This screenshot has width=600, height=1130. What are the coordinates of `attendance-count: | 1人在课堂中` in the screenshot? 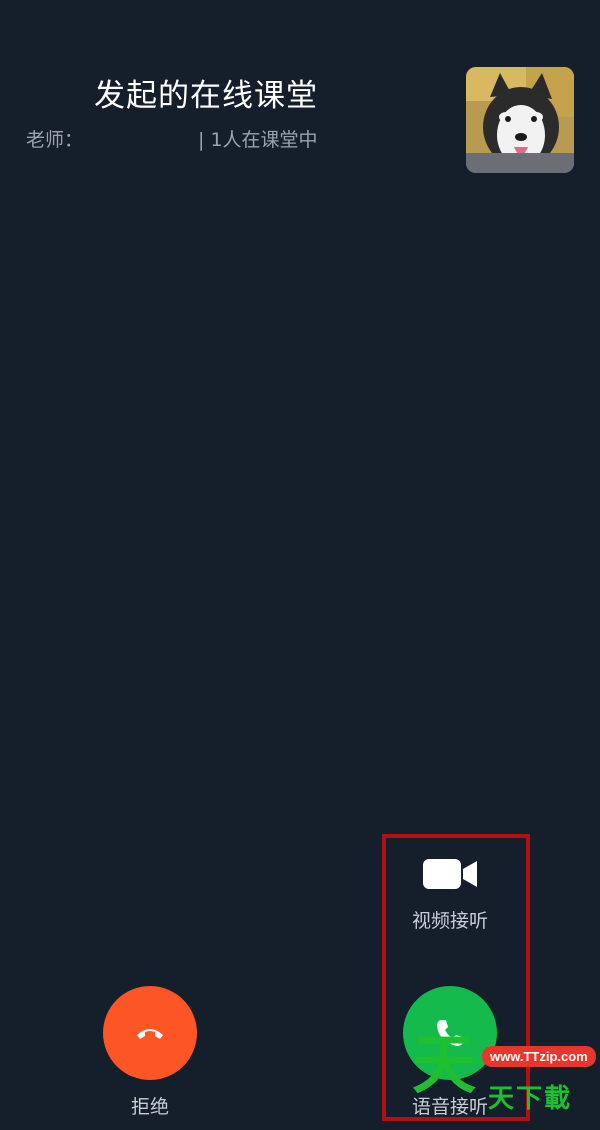 It's located at (258, 140).